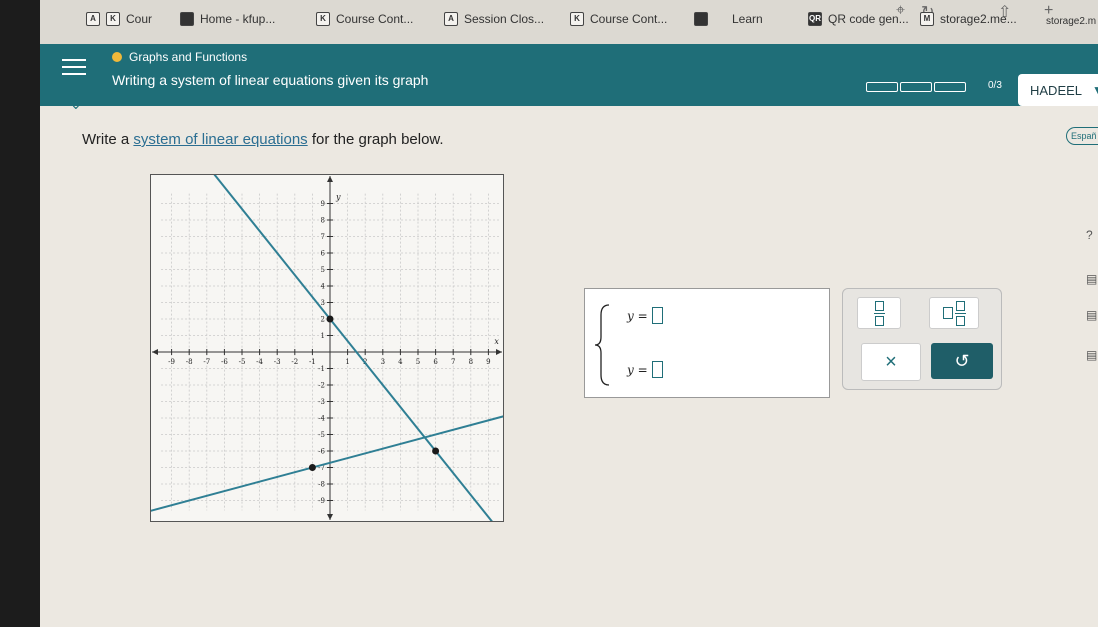 Image resolution: width=1098 pixels, height=627 pixels. I want to click on language-toggle-button: Españ, so click(1082, 136).